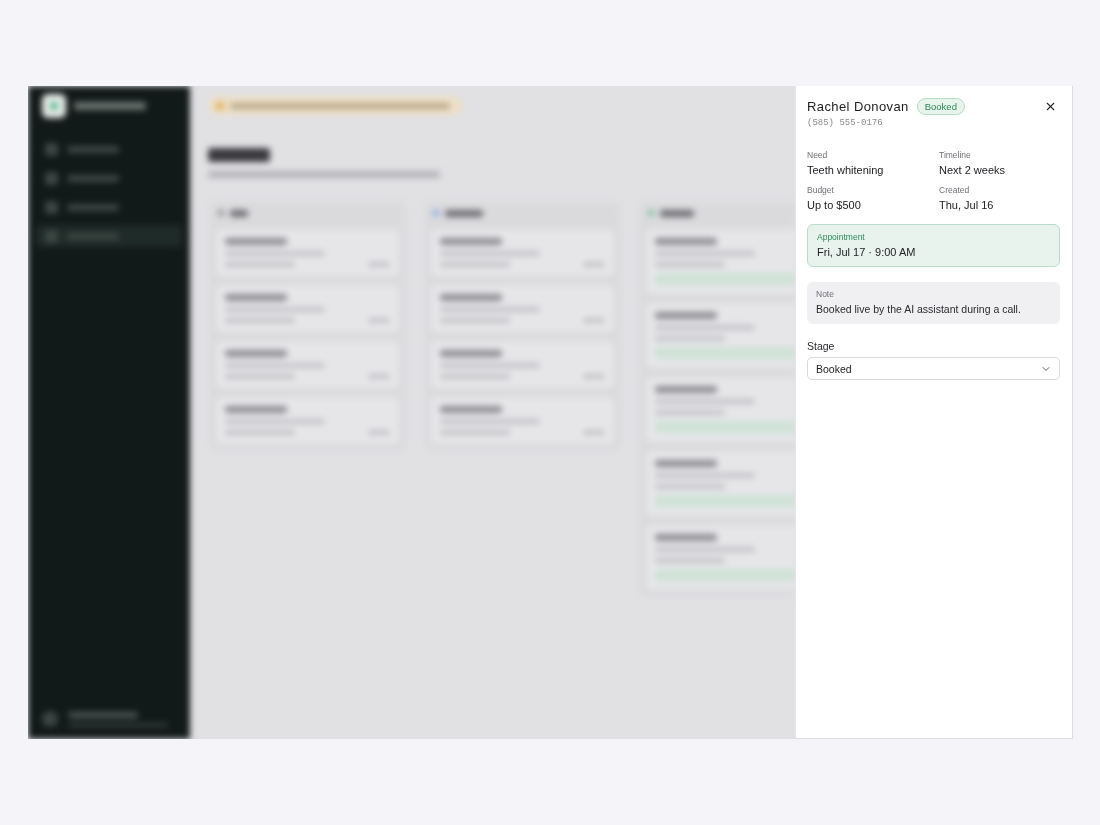 The width and height of the screenshot is (1100, 825). I want to click on note-text: Booked live by the AI assistant during a call., so click(918, 309).